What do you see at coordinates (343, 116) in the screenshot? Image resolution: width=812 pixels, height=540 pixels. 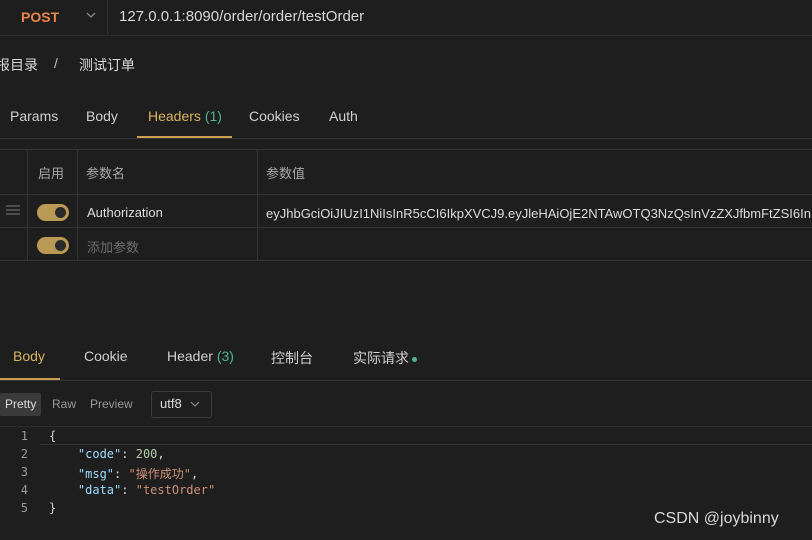 I see `tab-auth: Auth` at bounding box center [343, 116].